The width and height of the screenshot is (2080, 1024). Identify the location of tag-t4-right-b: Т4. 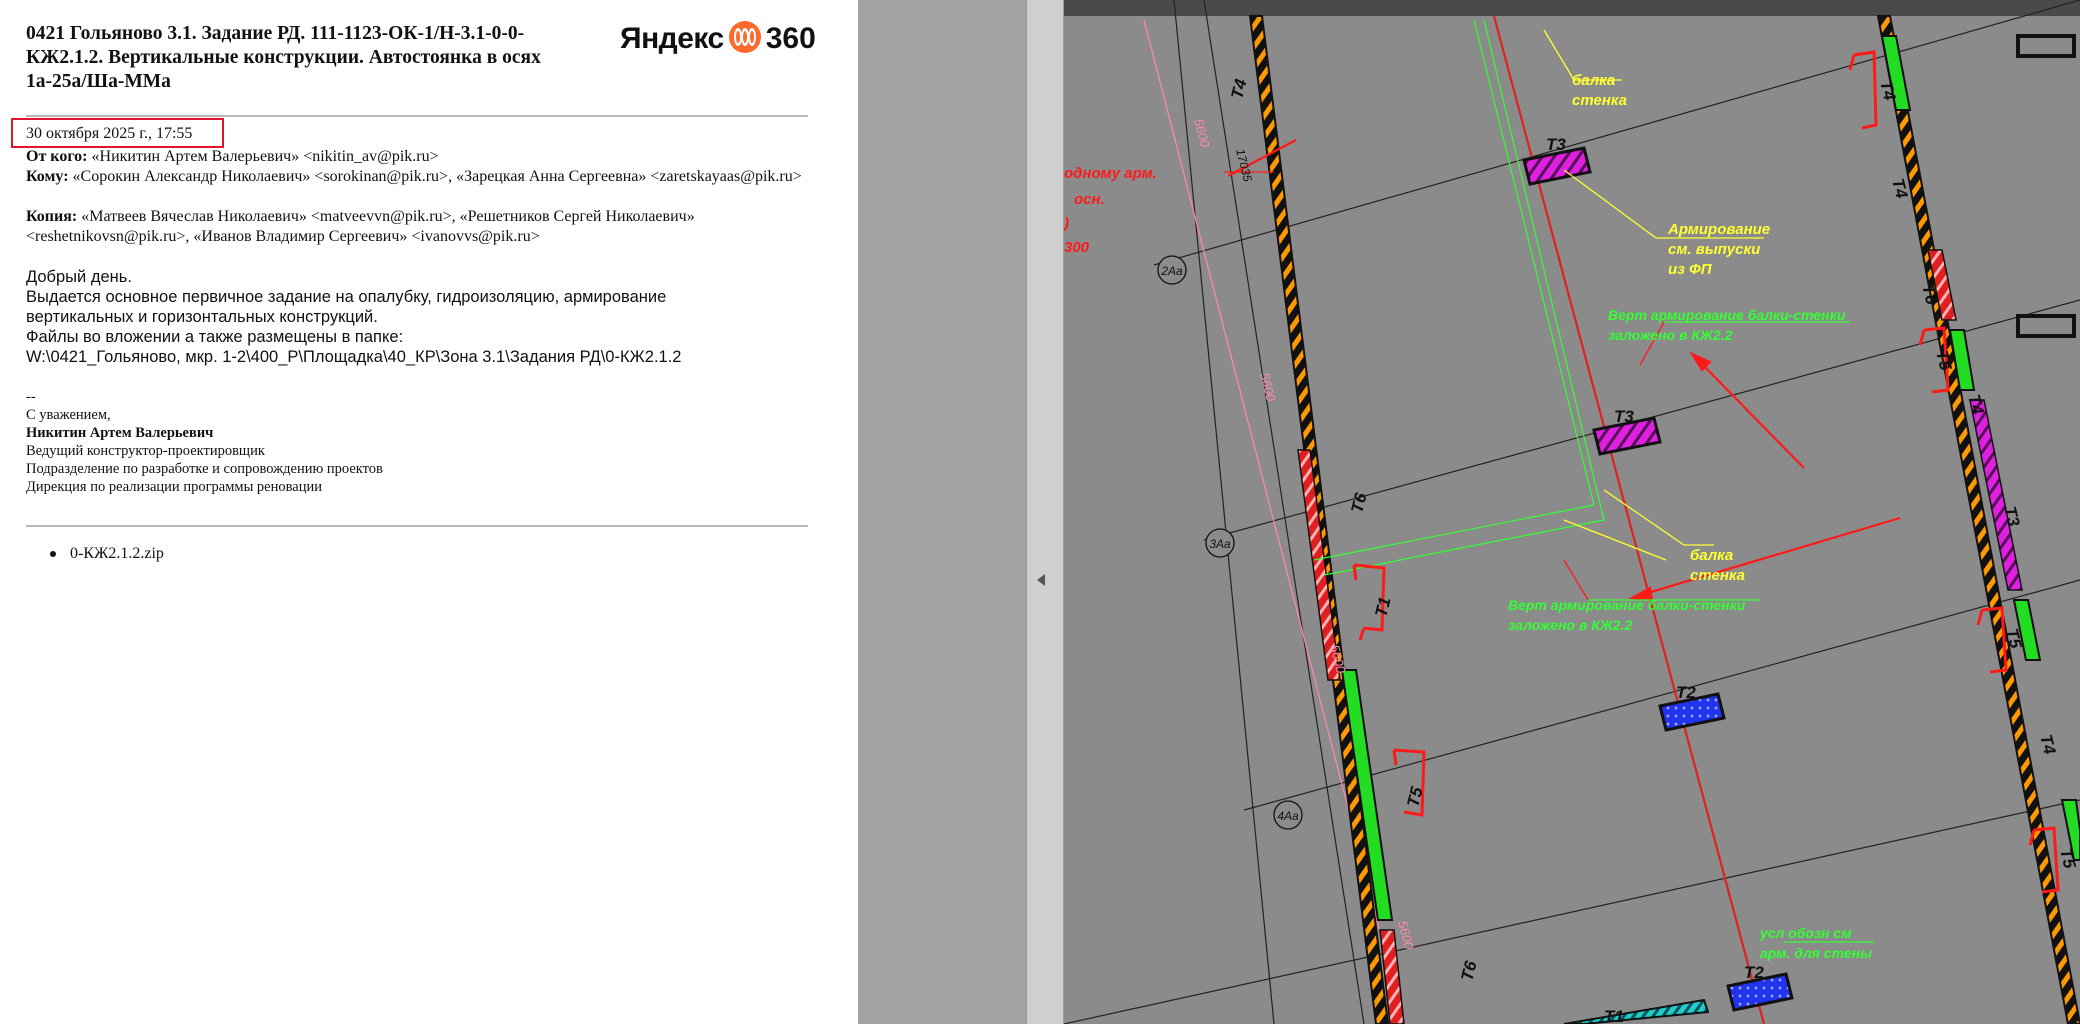
(1899, 188).